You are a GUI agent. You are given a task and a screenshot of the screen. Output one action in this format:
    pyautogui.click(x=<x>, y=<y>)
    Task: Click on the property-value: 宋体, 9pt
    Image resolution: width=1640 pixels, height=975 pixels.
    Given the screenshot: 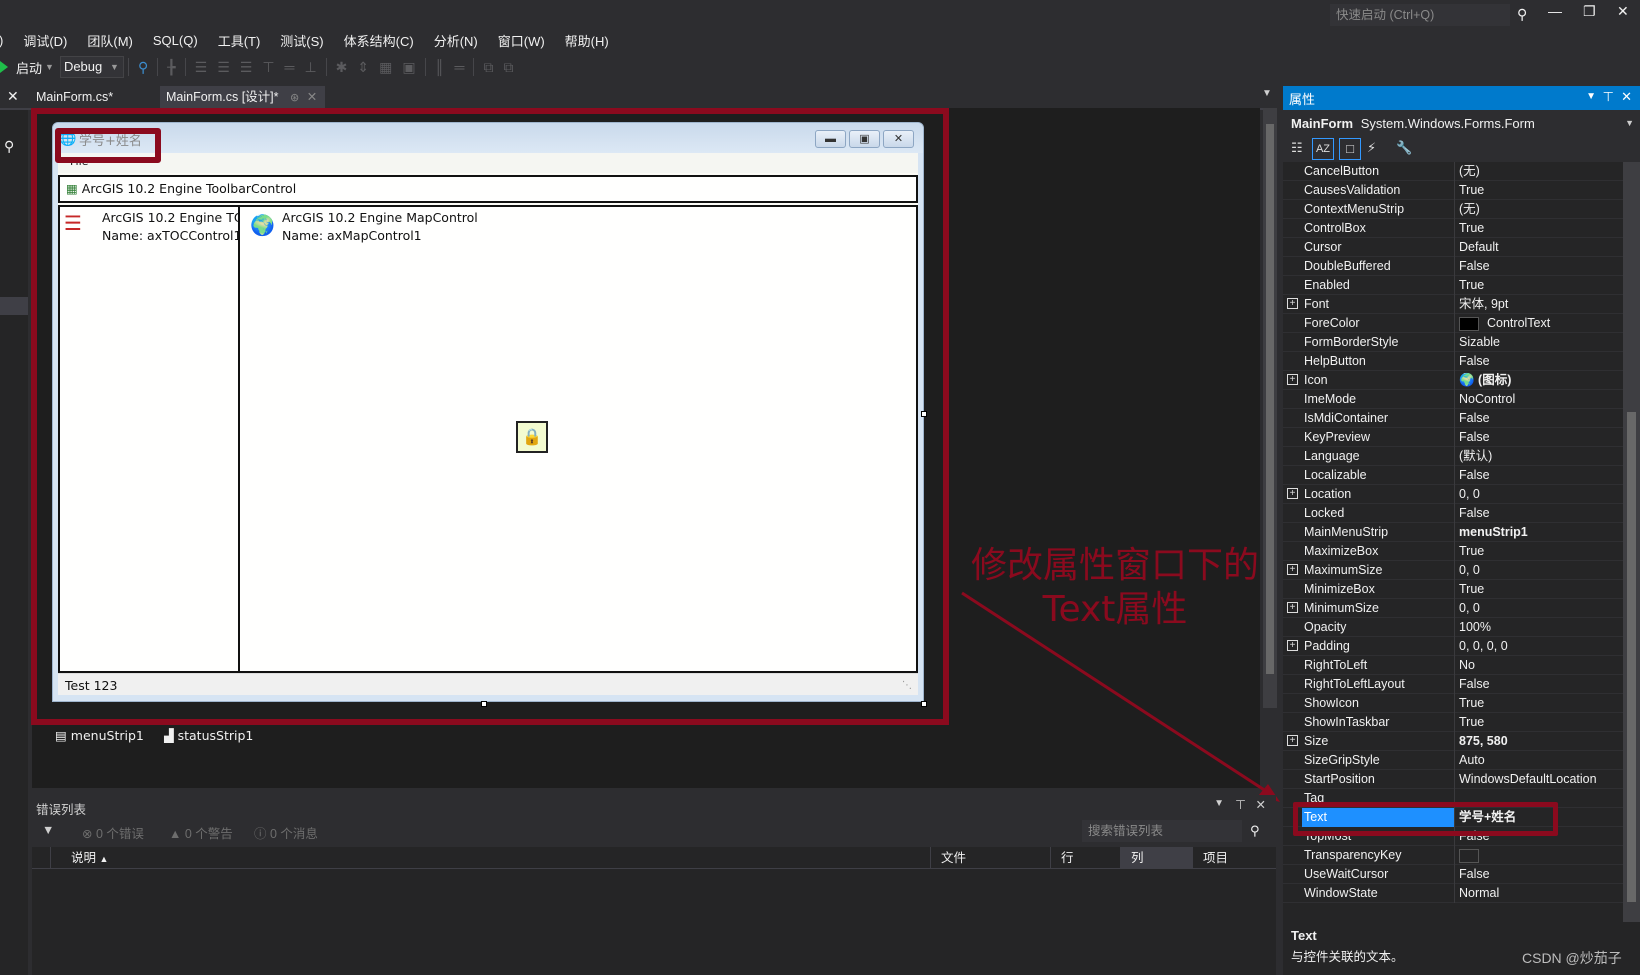 What is the action you would take?
    pyautogui.click(x=1482, y=304)
    